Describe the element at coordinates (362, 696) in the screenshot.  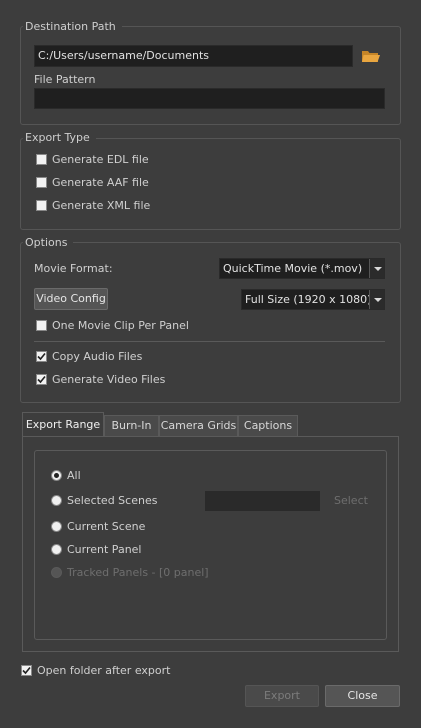
I see `close-button: Close` at that location.